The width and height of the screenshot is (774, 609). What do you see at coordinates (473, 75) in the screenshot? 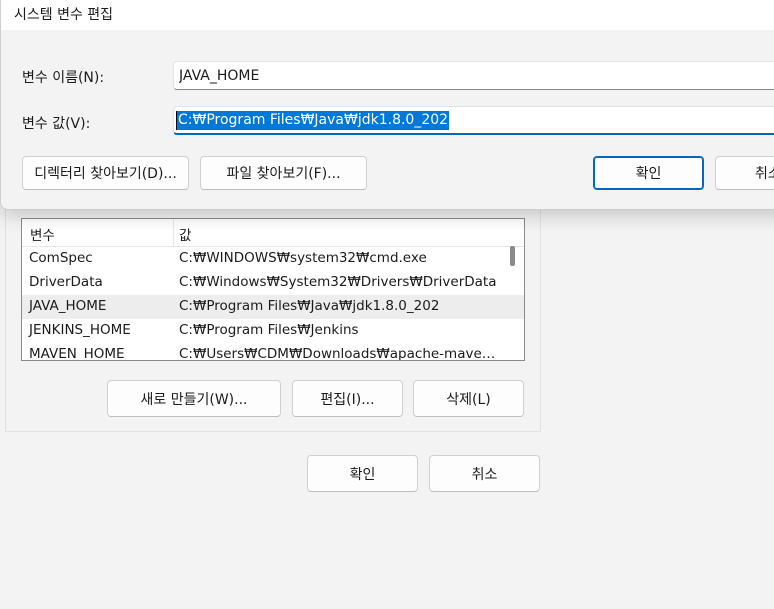
I see `variable-name-input` at bounding box center [473, 75].